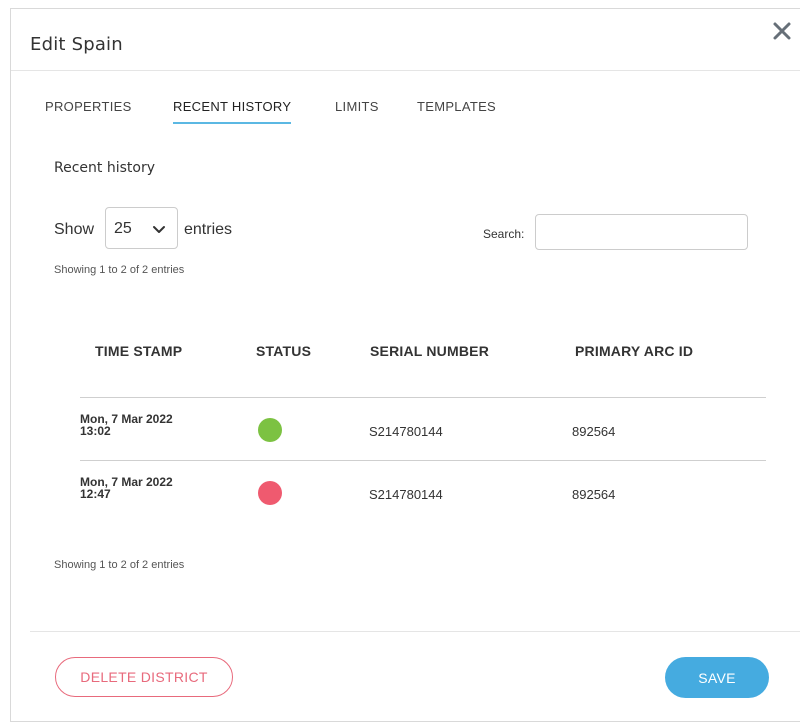  Describe the element at coordinates (641, 232) in the screenshot. I see `search-input` at that location.